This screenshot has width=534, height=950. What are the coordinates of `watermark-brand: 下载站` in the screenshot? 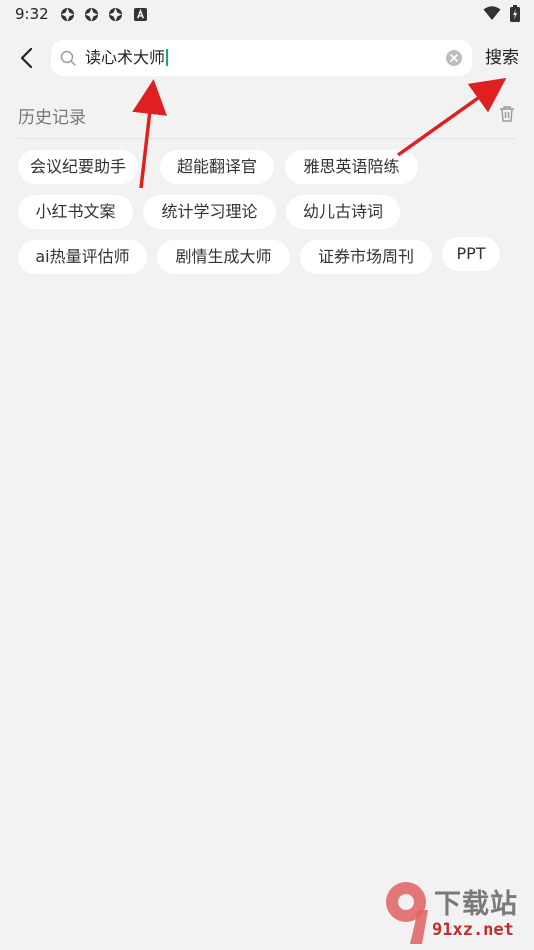 It's located at (476, 904).